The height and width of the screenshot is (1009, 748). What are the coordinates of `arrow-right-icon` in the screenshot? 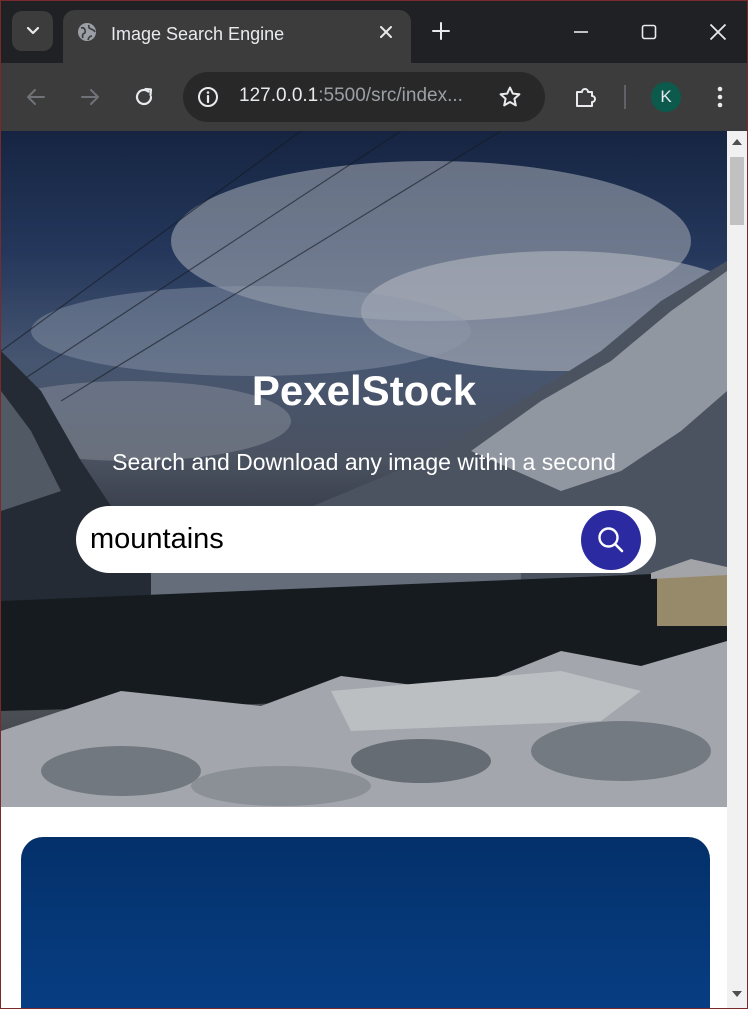 It's located at (90, 97).